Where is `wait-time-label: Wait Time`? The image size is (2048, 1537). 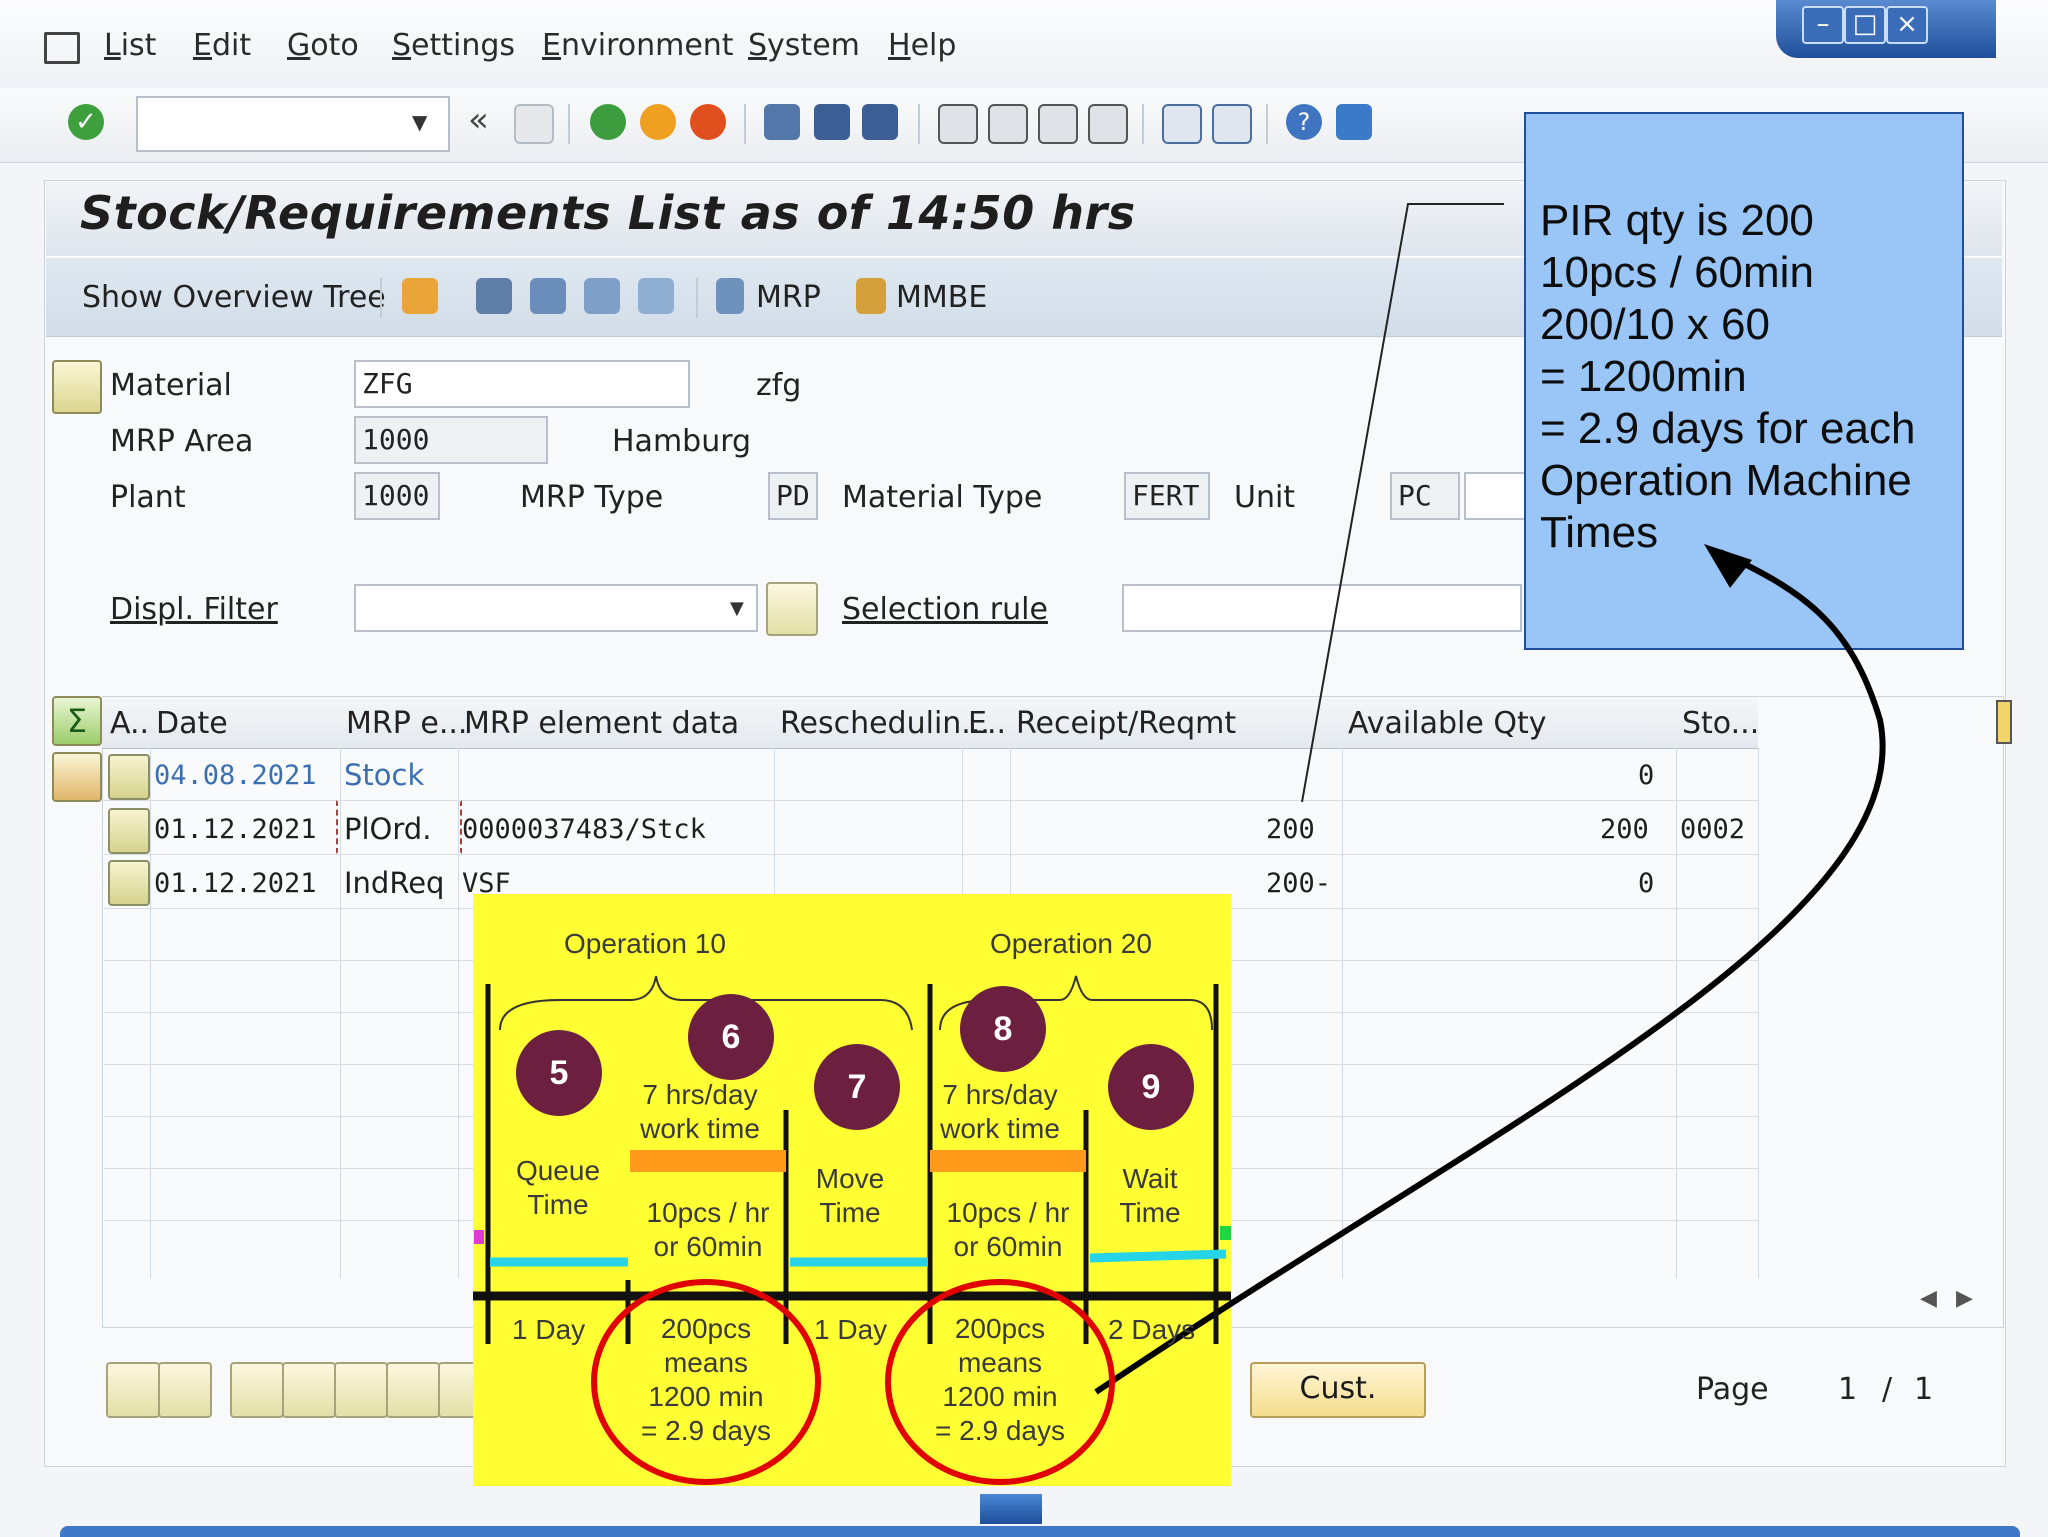 wait-time-label: Wait Time is located at coordinates (1150, 1195).